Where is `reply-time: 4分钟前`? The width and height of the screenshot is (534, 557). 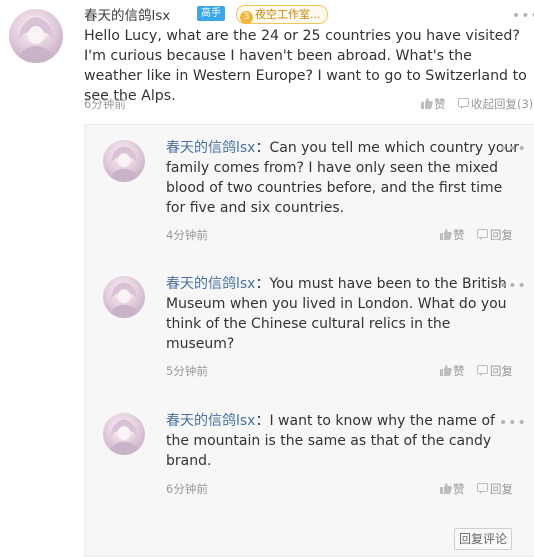
reply-time: 4分钟前 is located at coordinates (187, 235).